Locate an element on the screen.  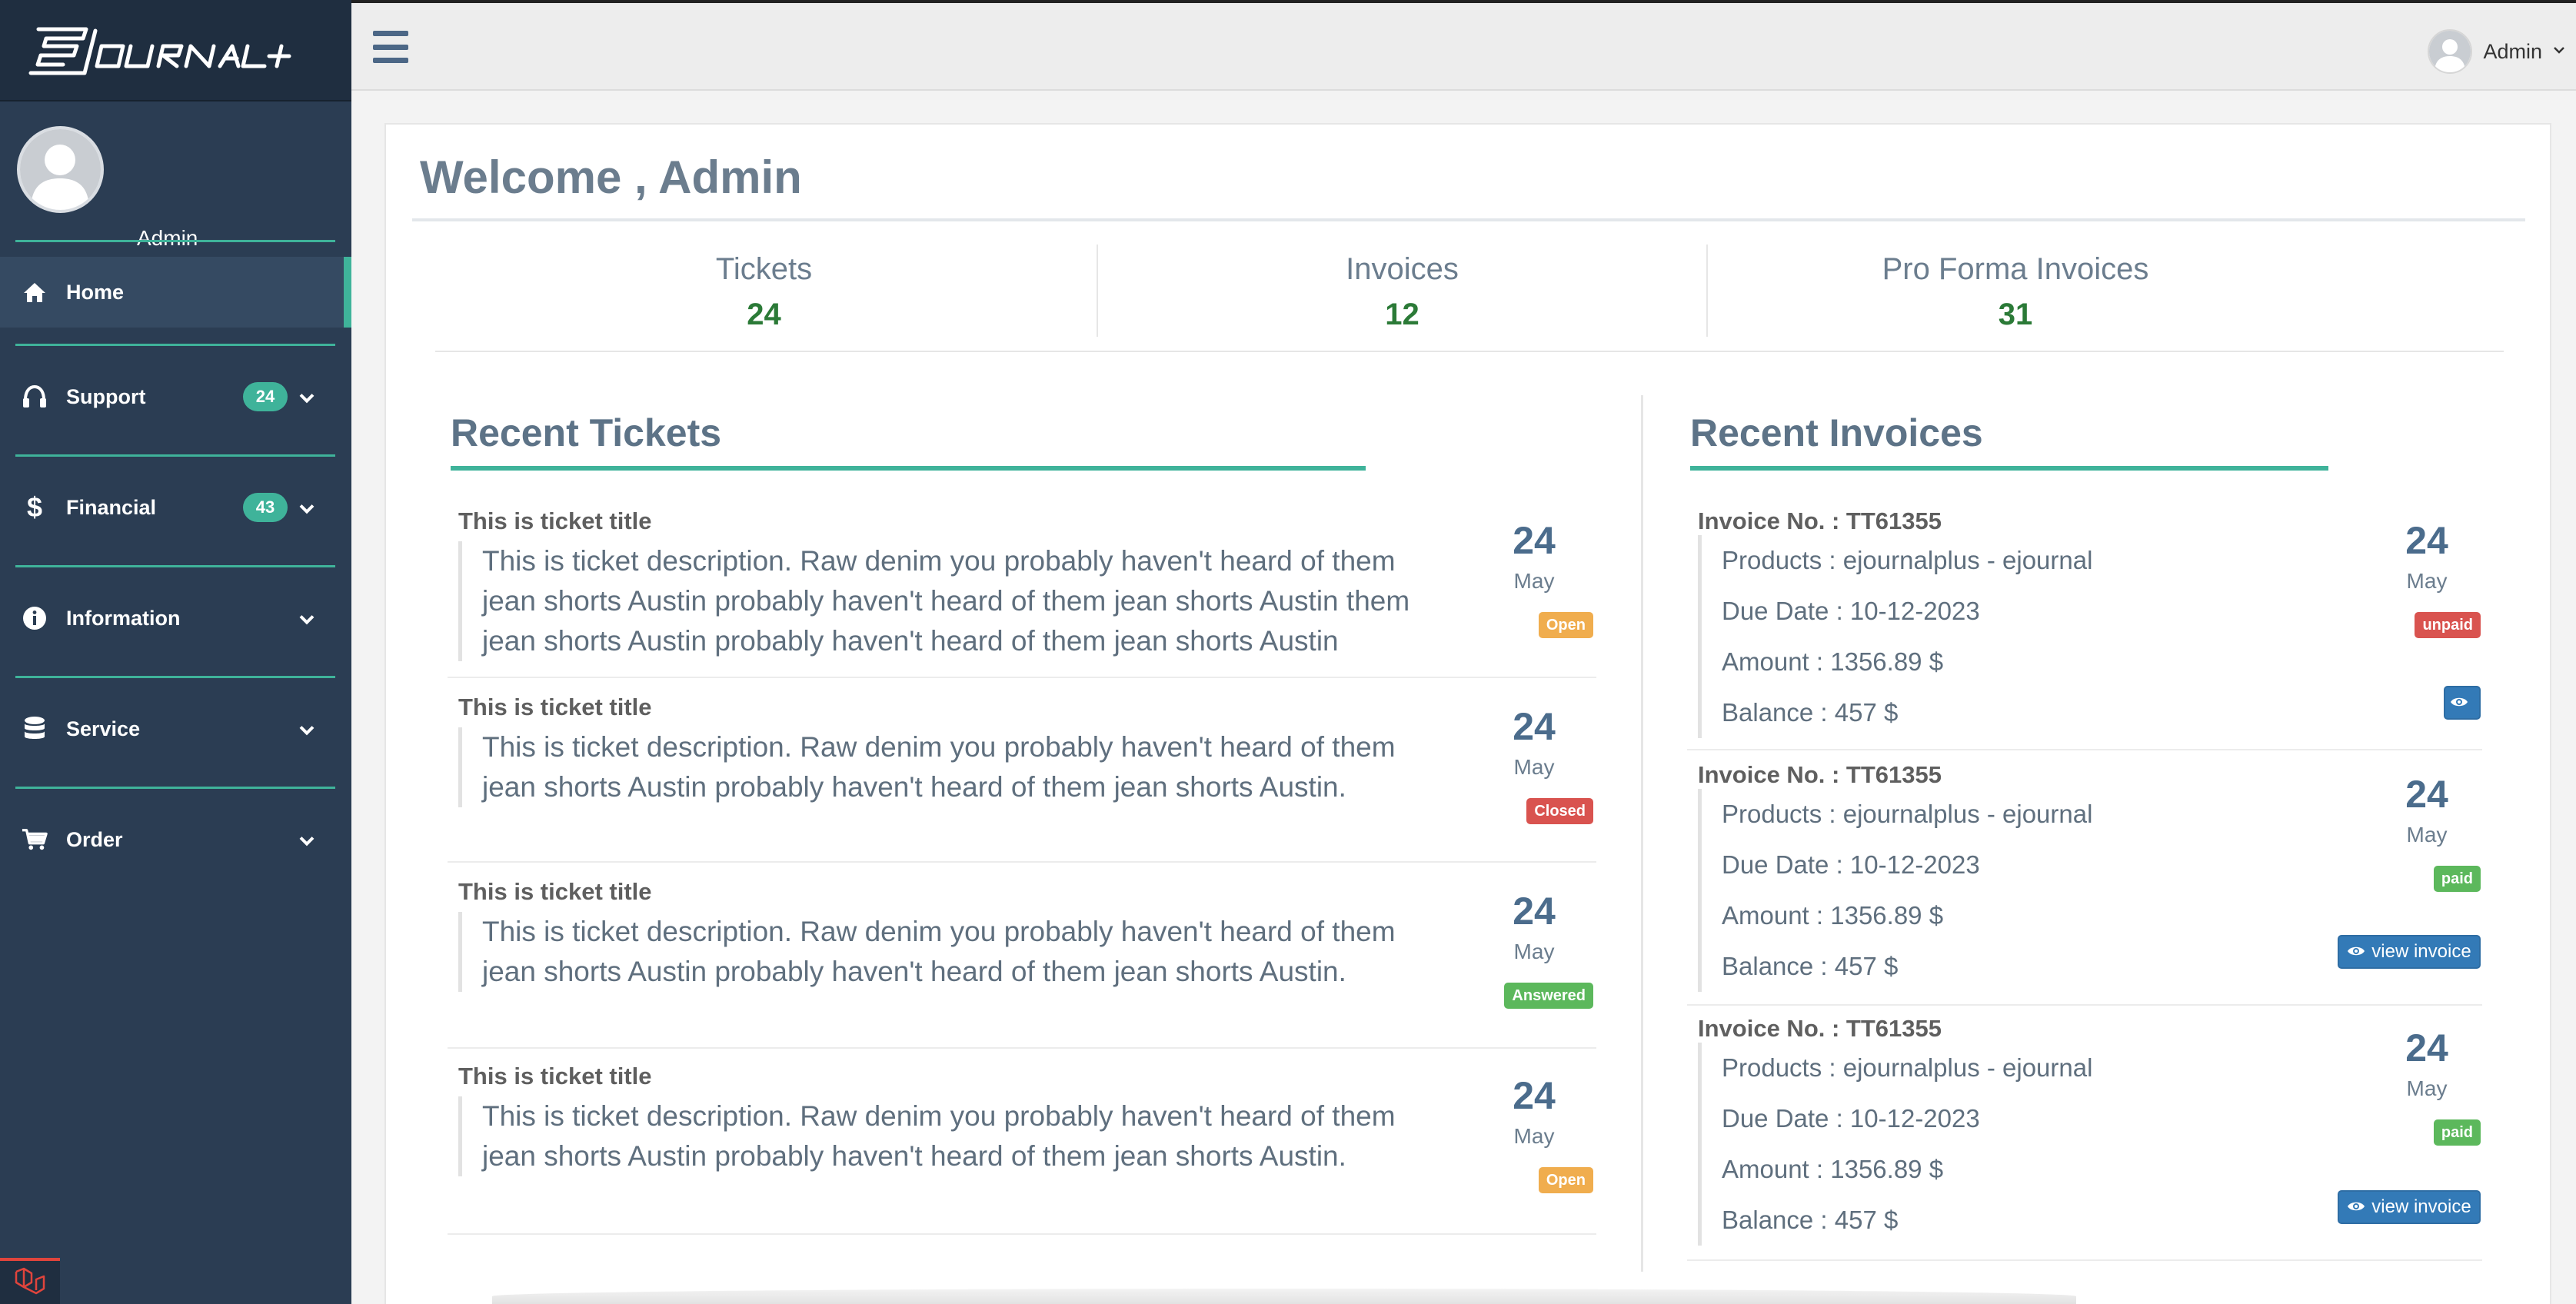
scroll-shadow is located at coordinates (1284, 1296).